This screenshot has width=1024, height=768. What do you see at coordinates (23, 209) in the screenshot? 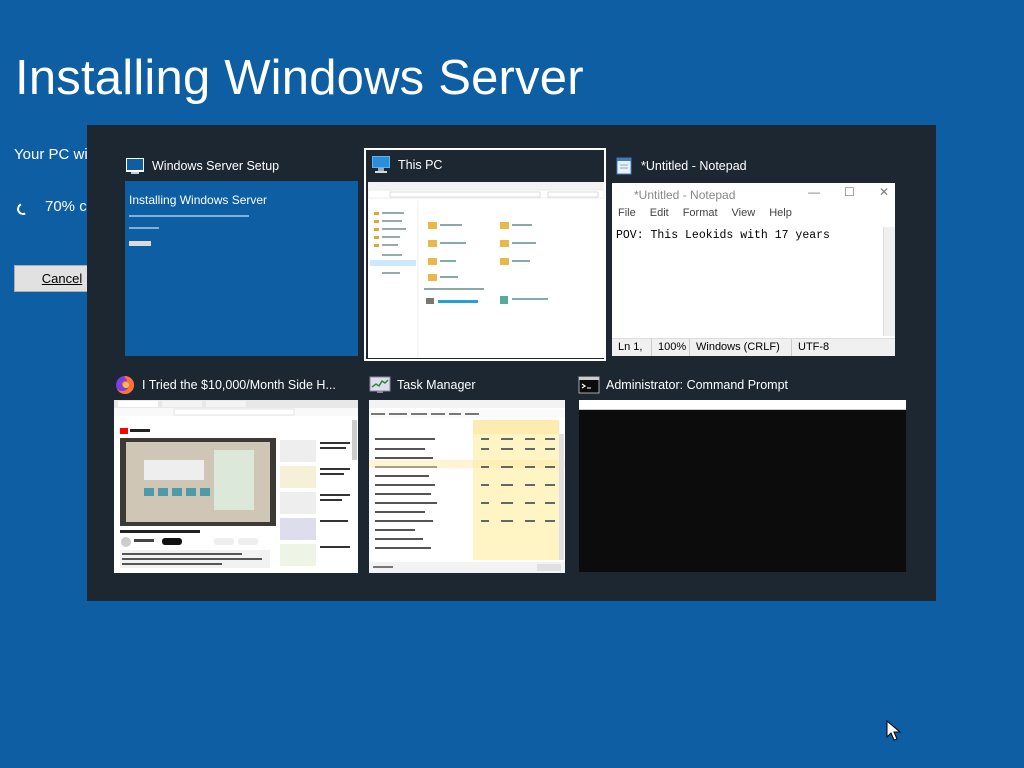
I see `spinner-icon` at bounding box center [23, 209].